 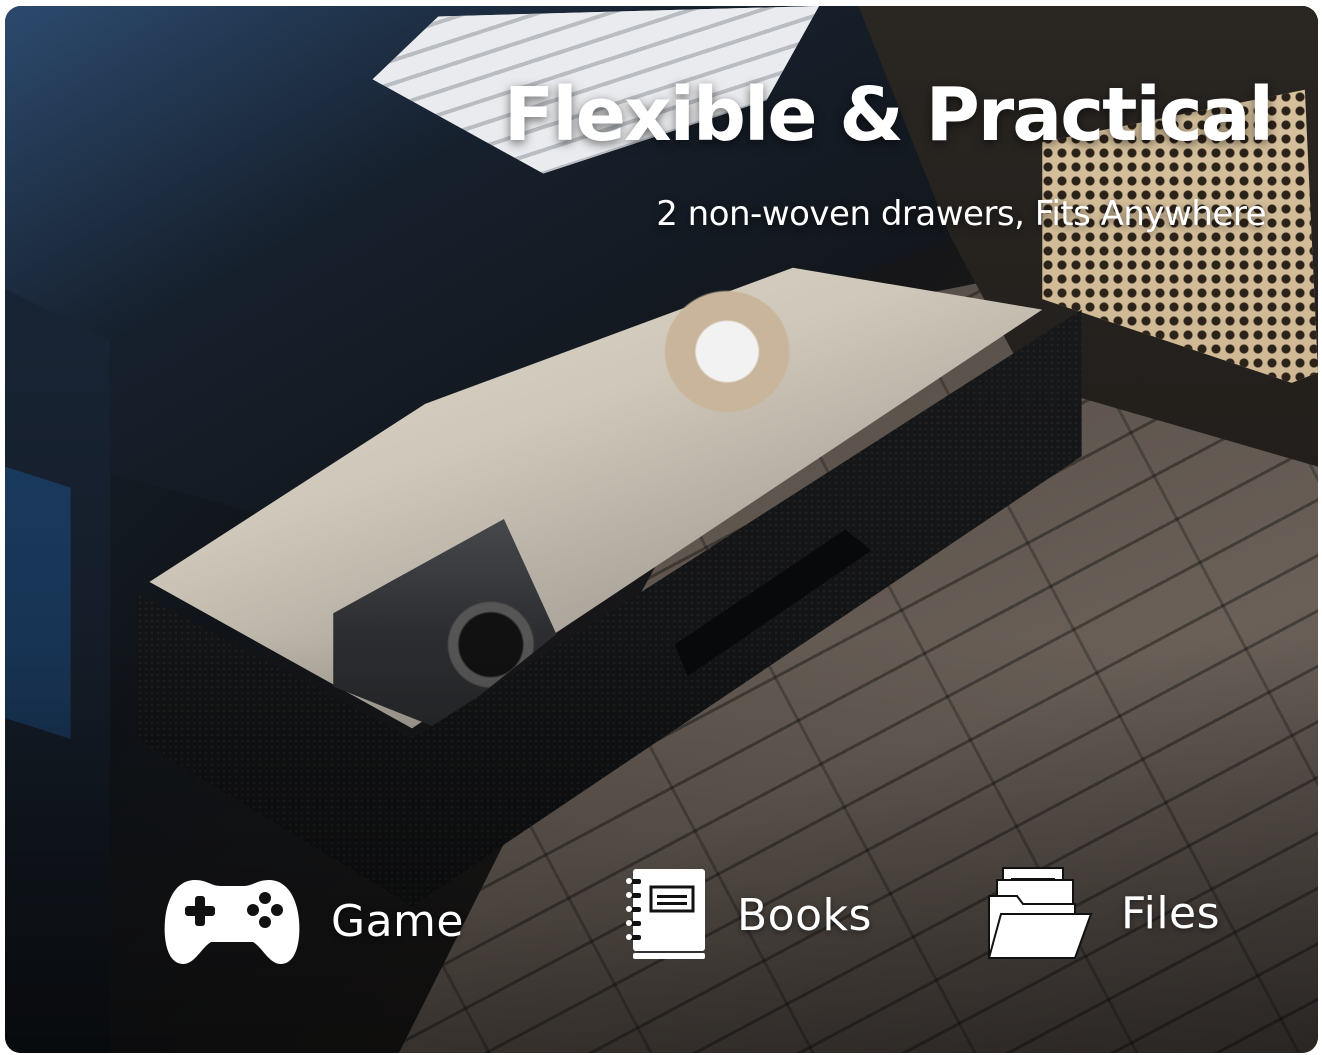 I want to click on feature-label: Files, so click(x=1171, y=913).